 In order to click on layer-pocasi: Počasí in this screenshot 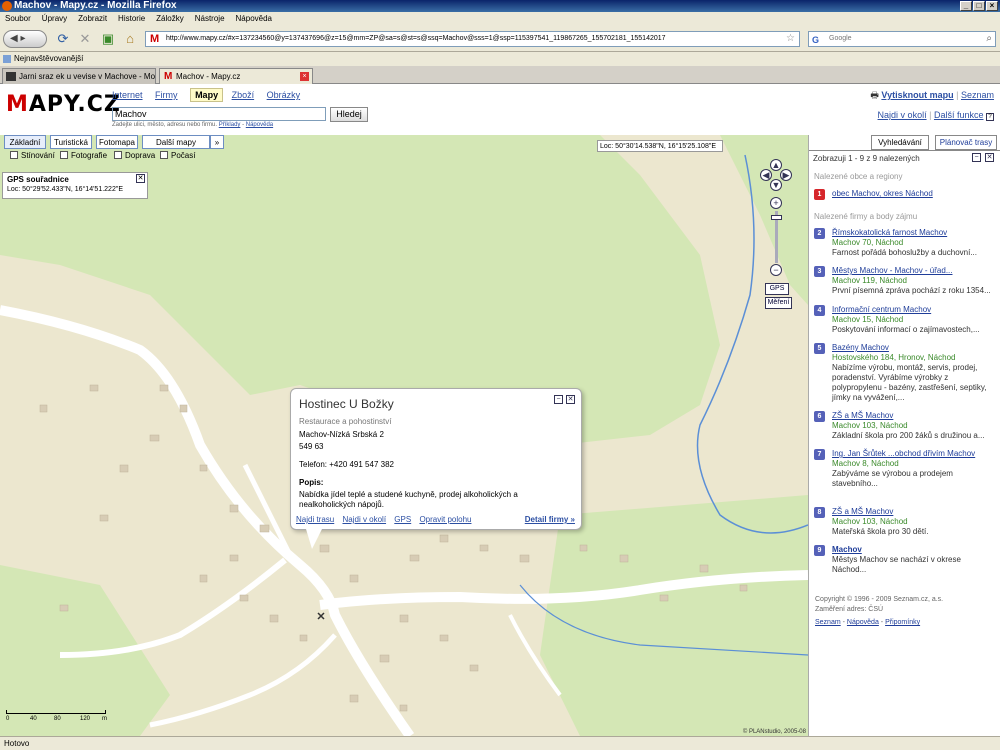, I will do `click(177, 156)`.